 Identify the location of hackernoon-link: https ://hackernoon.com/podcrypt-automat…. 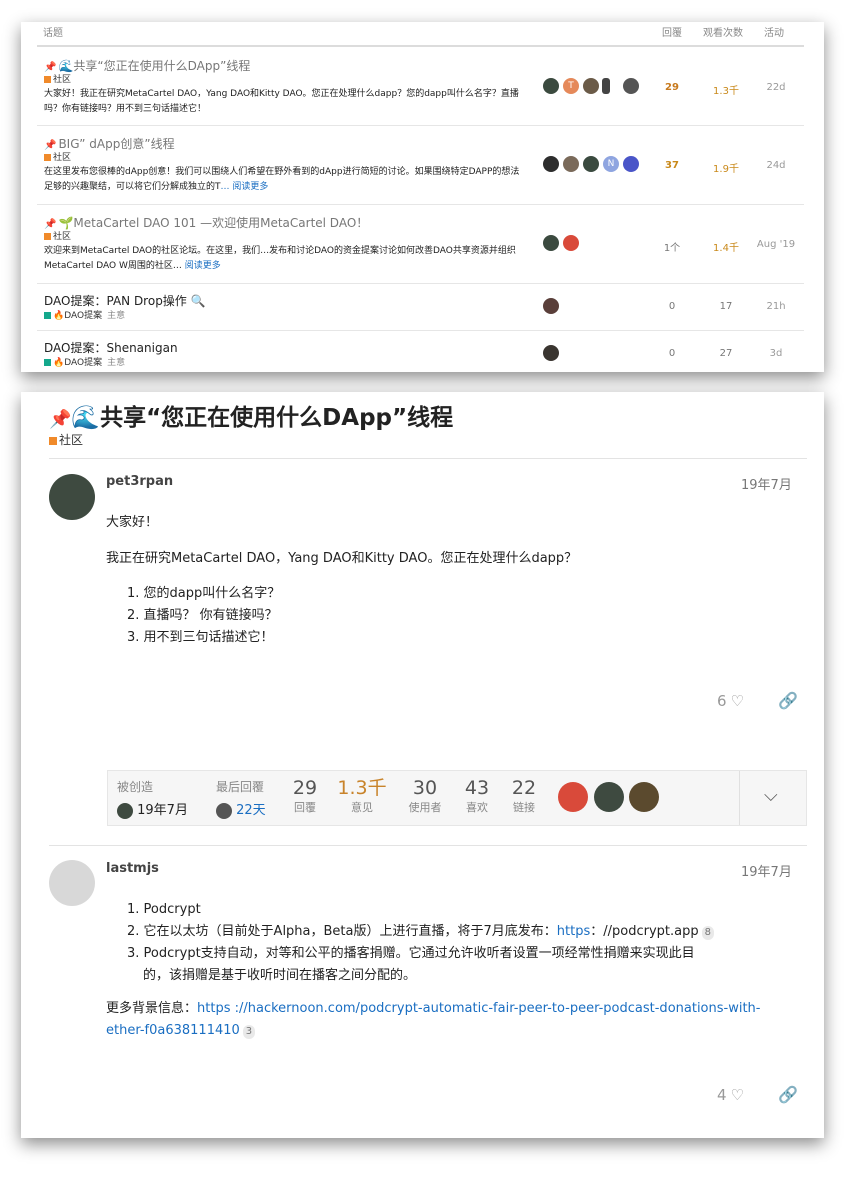
(478, 1008).